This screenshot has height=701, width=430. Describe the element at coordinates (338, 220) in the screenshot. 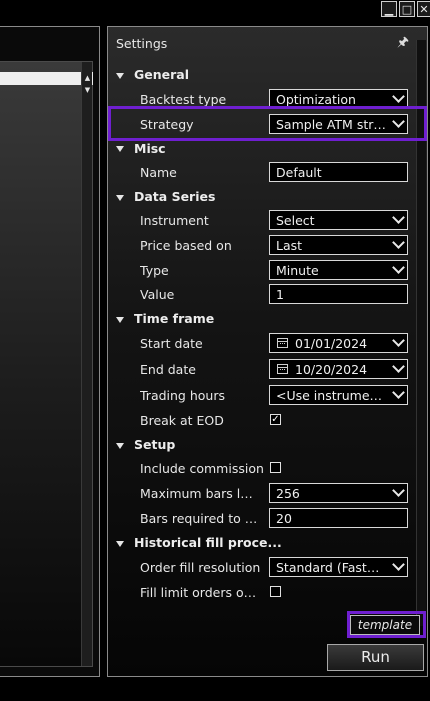

I see `instrument-select: Select` at that location.